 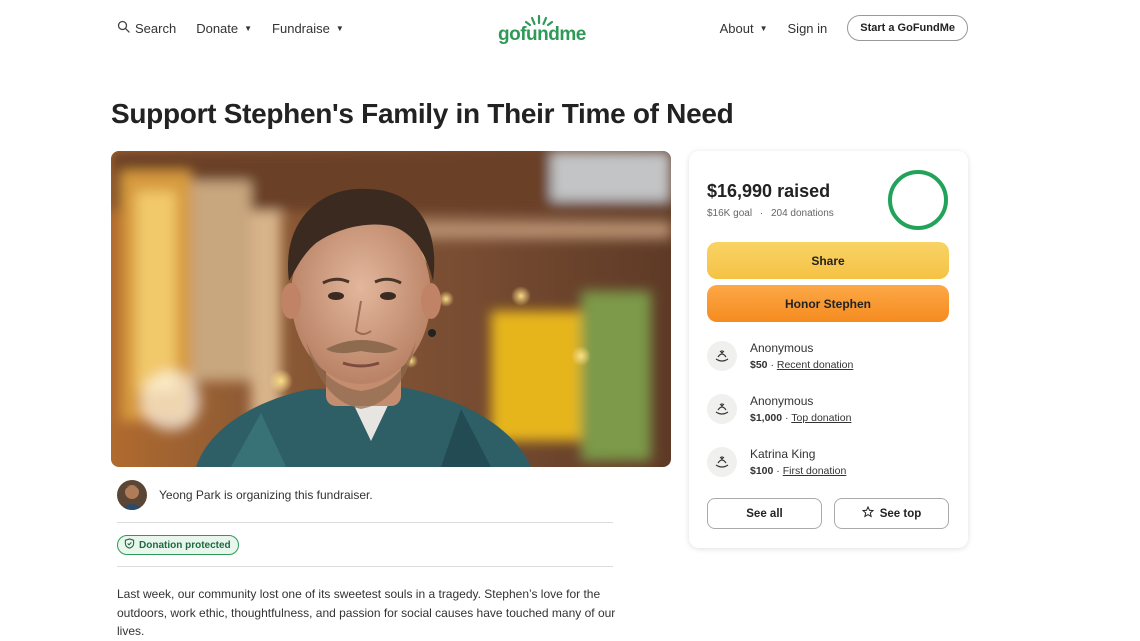 I want to click on donation-type-link: Top donation, so click(x=821, y=418).